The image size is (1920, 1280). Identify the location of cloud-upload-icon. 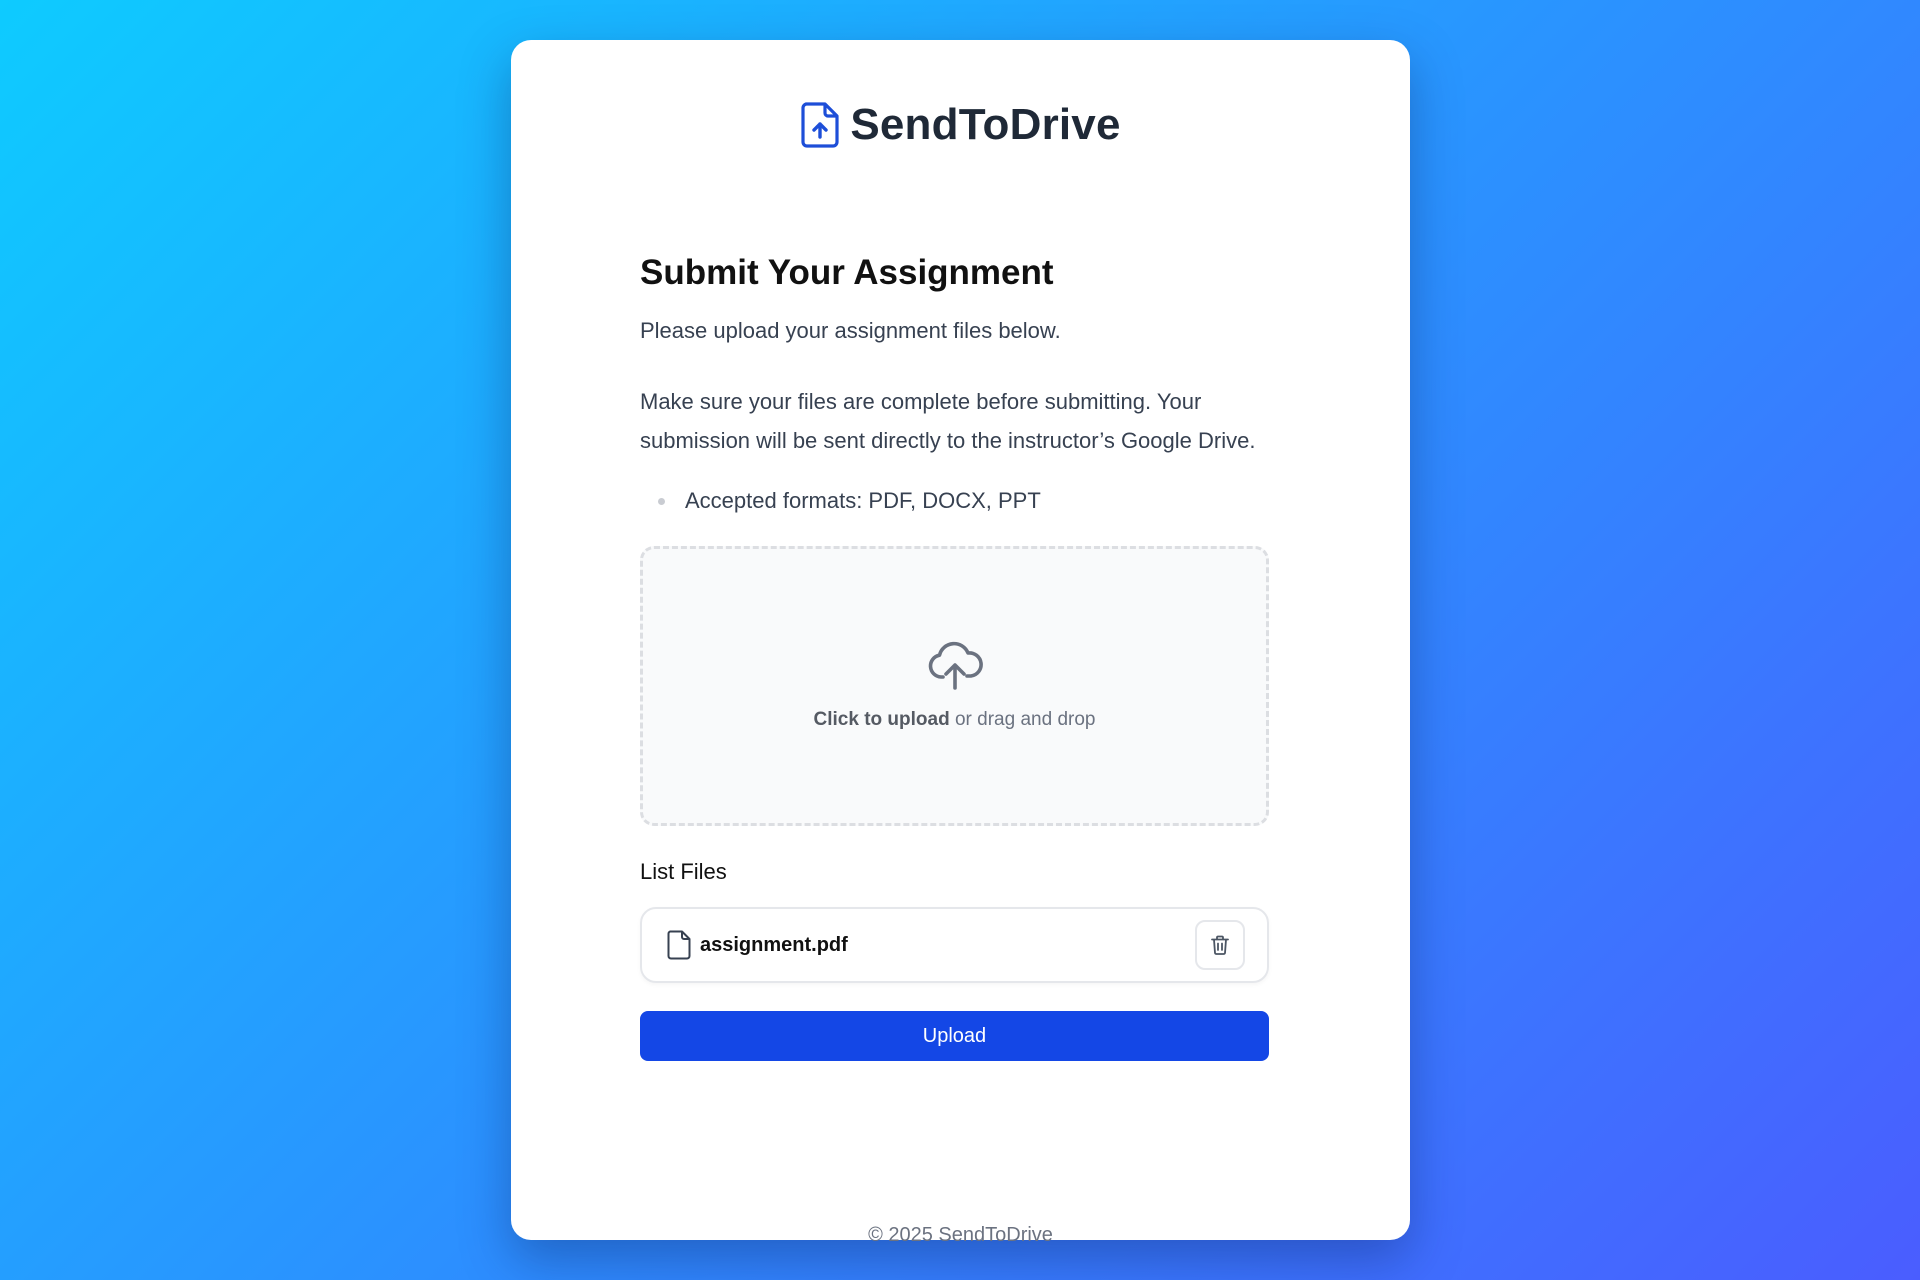
(955, 665).